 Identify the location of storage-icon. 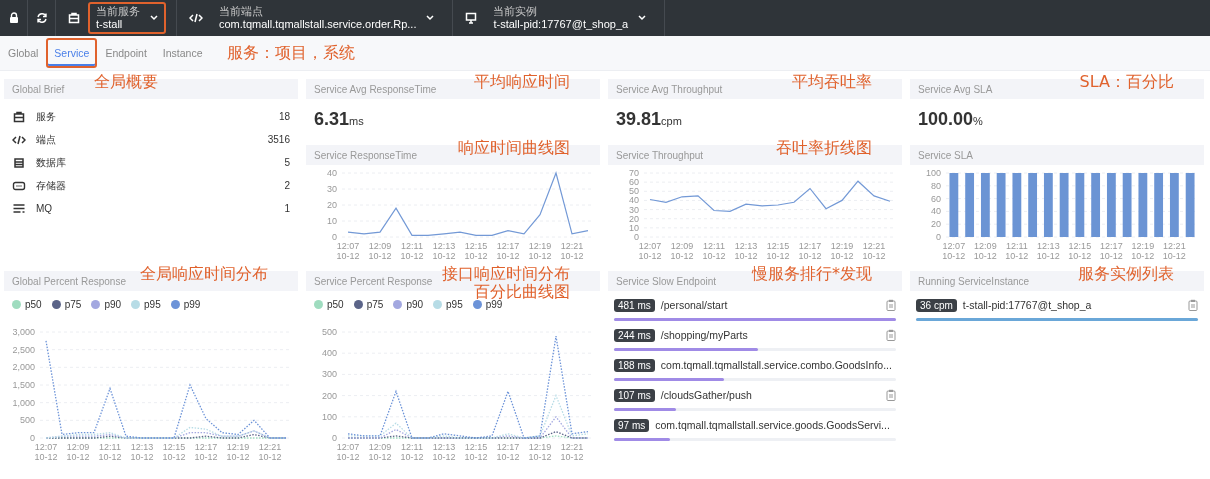
(19, 185).